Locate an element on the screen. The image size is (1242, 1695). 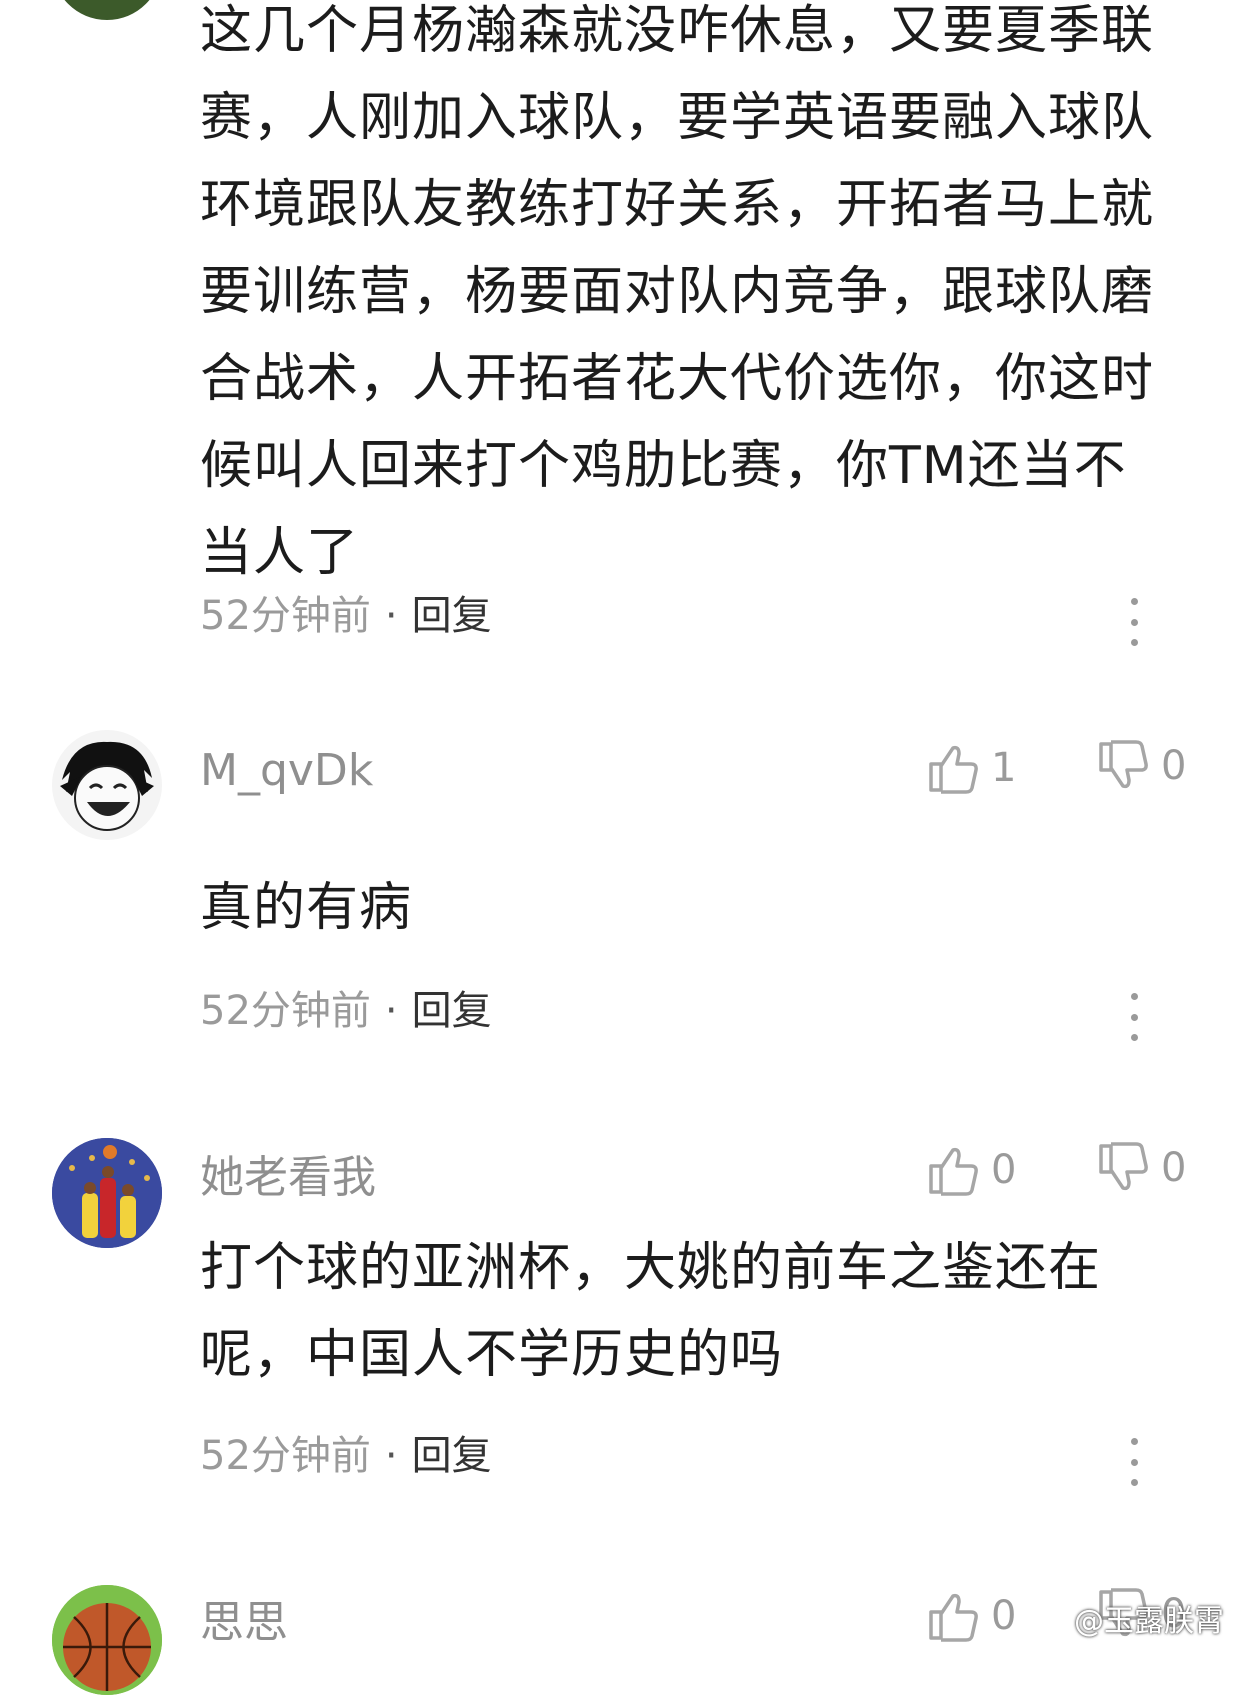
comment-text: 真的有病 is located at coordinates (306, 908).